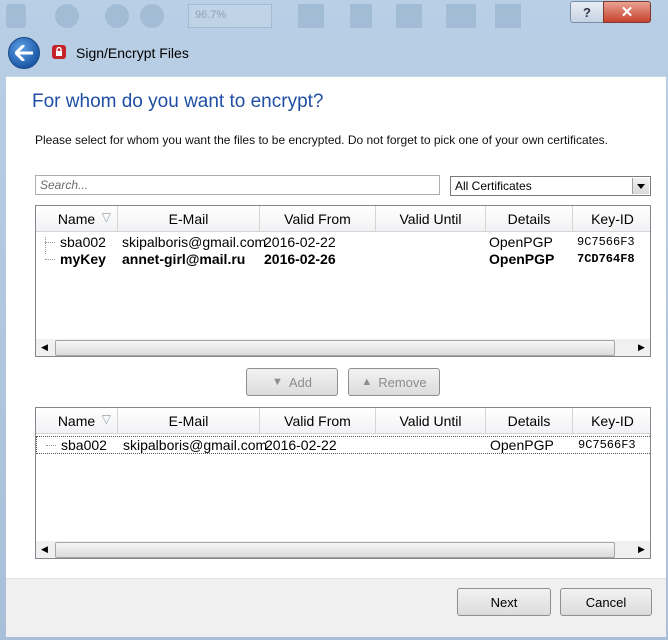 The width and height of the screenshot is (668, 640). What do you see at coordinates (627, 12) in the screenshot?
I see `close-button: ✕` at bounding box center [627, 12].